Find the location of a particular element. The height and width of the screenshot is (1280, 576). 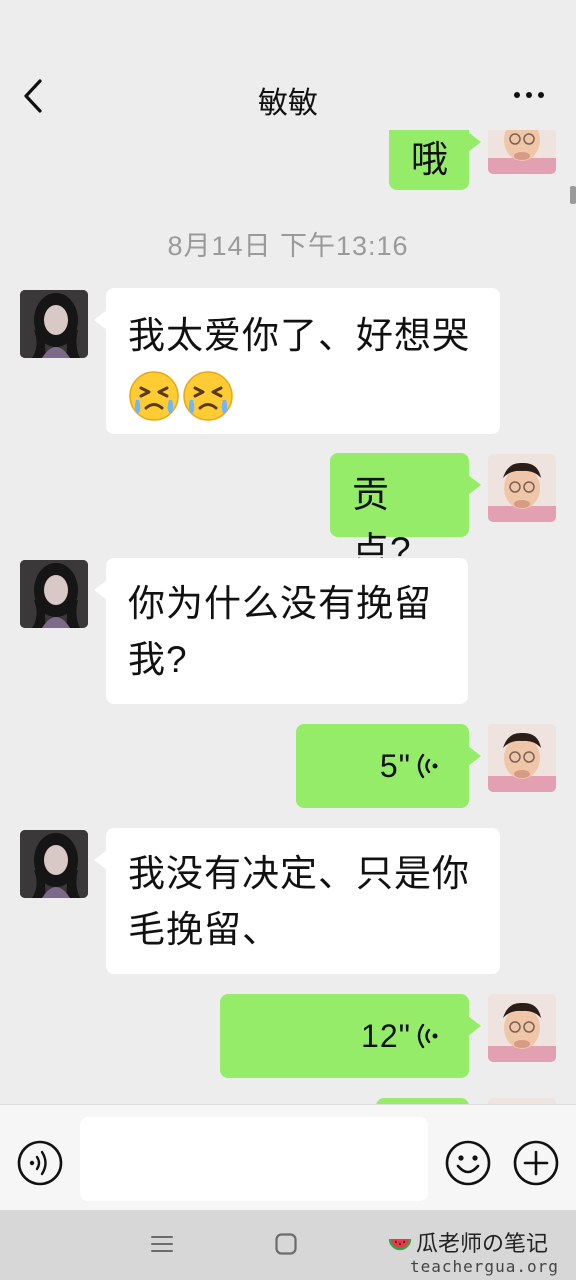

voice-duration: 12" is located at coordinates (386, 1036).